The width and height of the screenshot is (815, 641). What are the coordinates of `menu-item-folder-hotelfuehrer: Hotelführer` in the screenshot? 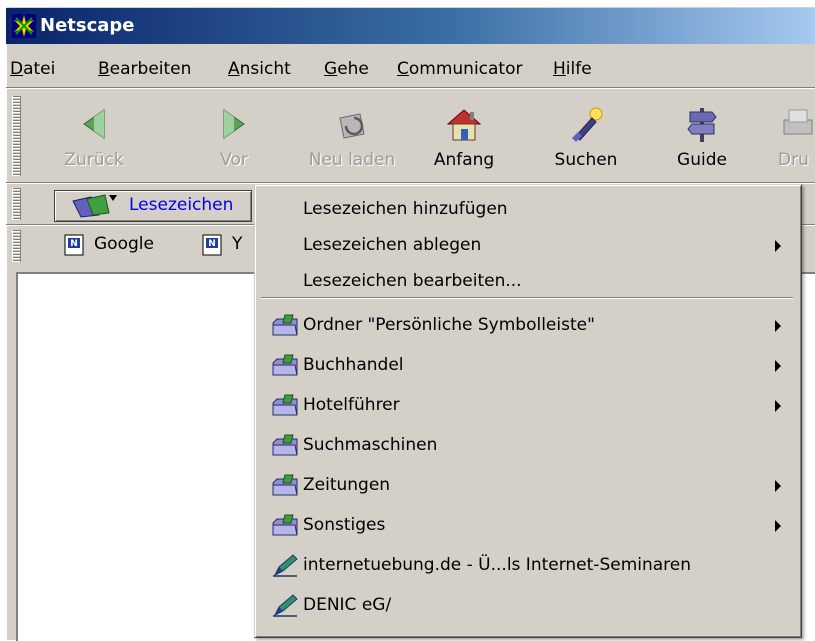 It's located at (528, 405).